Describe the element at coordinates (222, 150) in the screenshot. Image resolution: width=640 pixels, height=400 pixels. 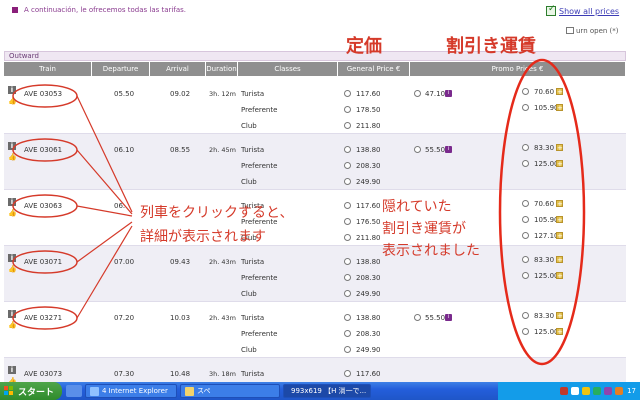
I see `duration: 2h. 45m` at that location.